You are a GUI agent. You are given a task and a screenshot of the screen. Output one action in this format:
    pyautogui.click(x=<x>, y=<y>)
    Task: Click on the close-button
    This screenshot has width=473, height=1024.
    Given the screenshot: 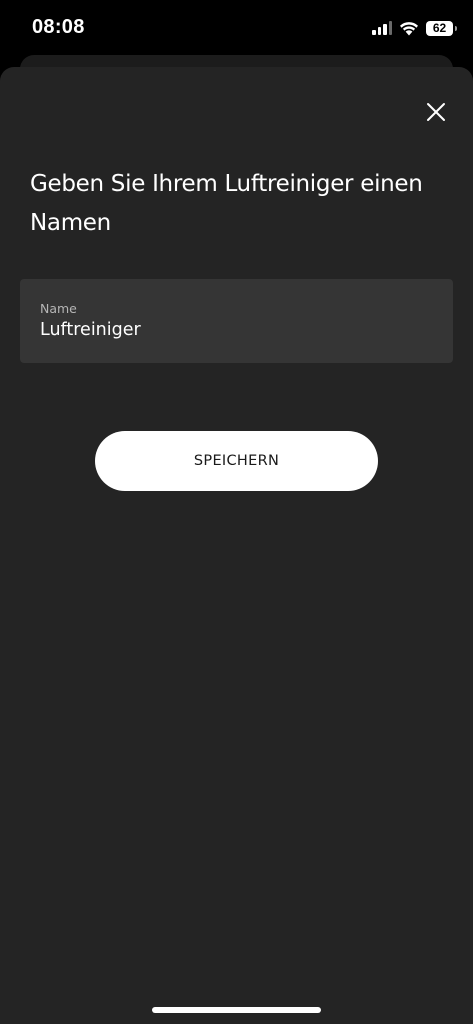 What is the action you would take?
    pyautogui.click(x=436, y=112)
    